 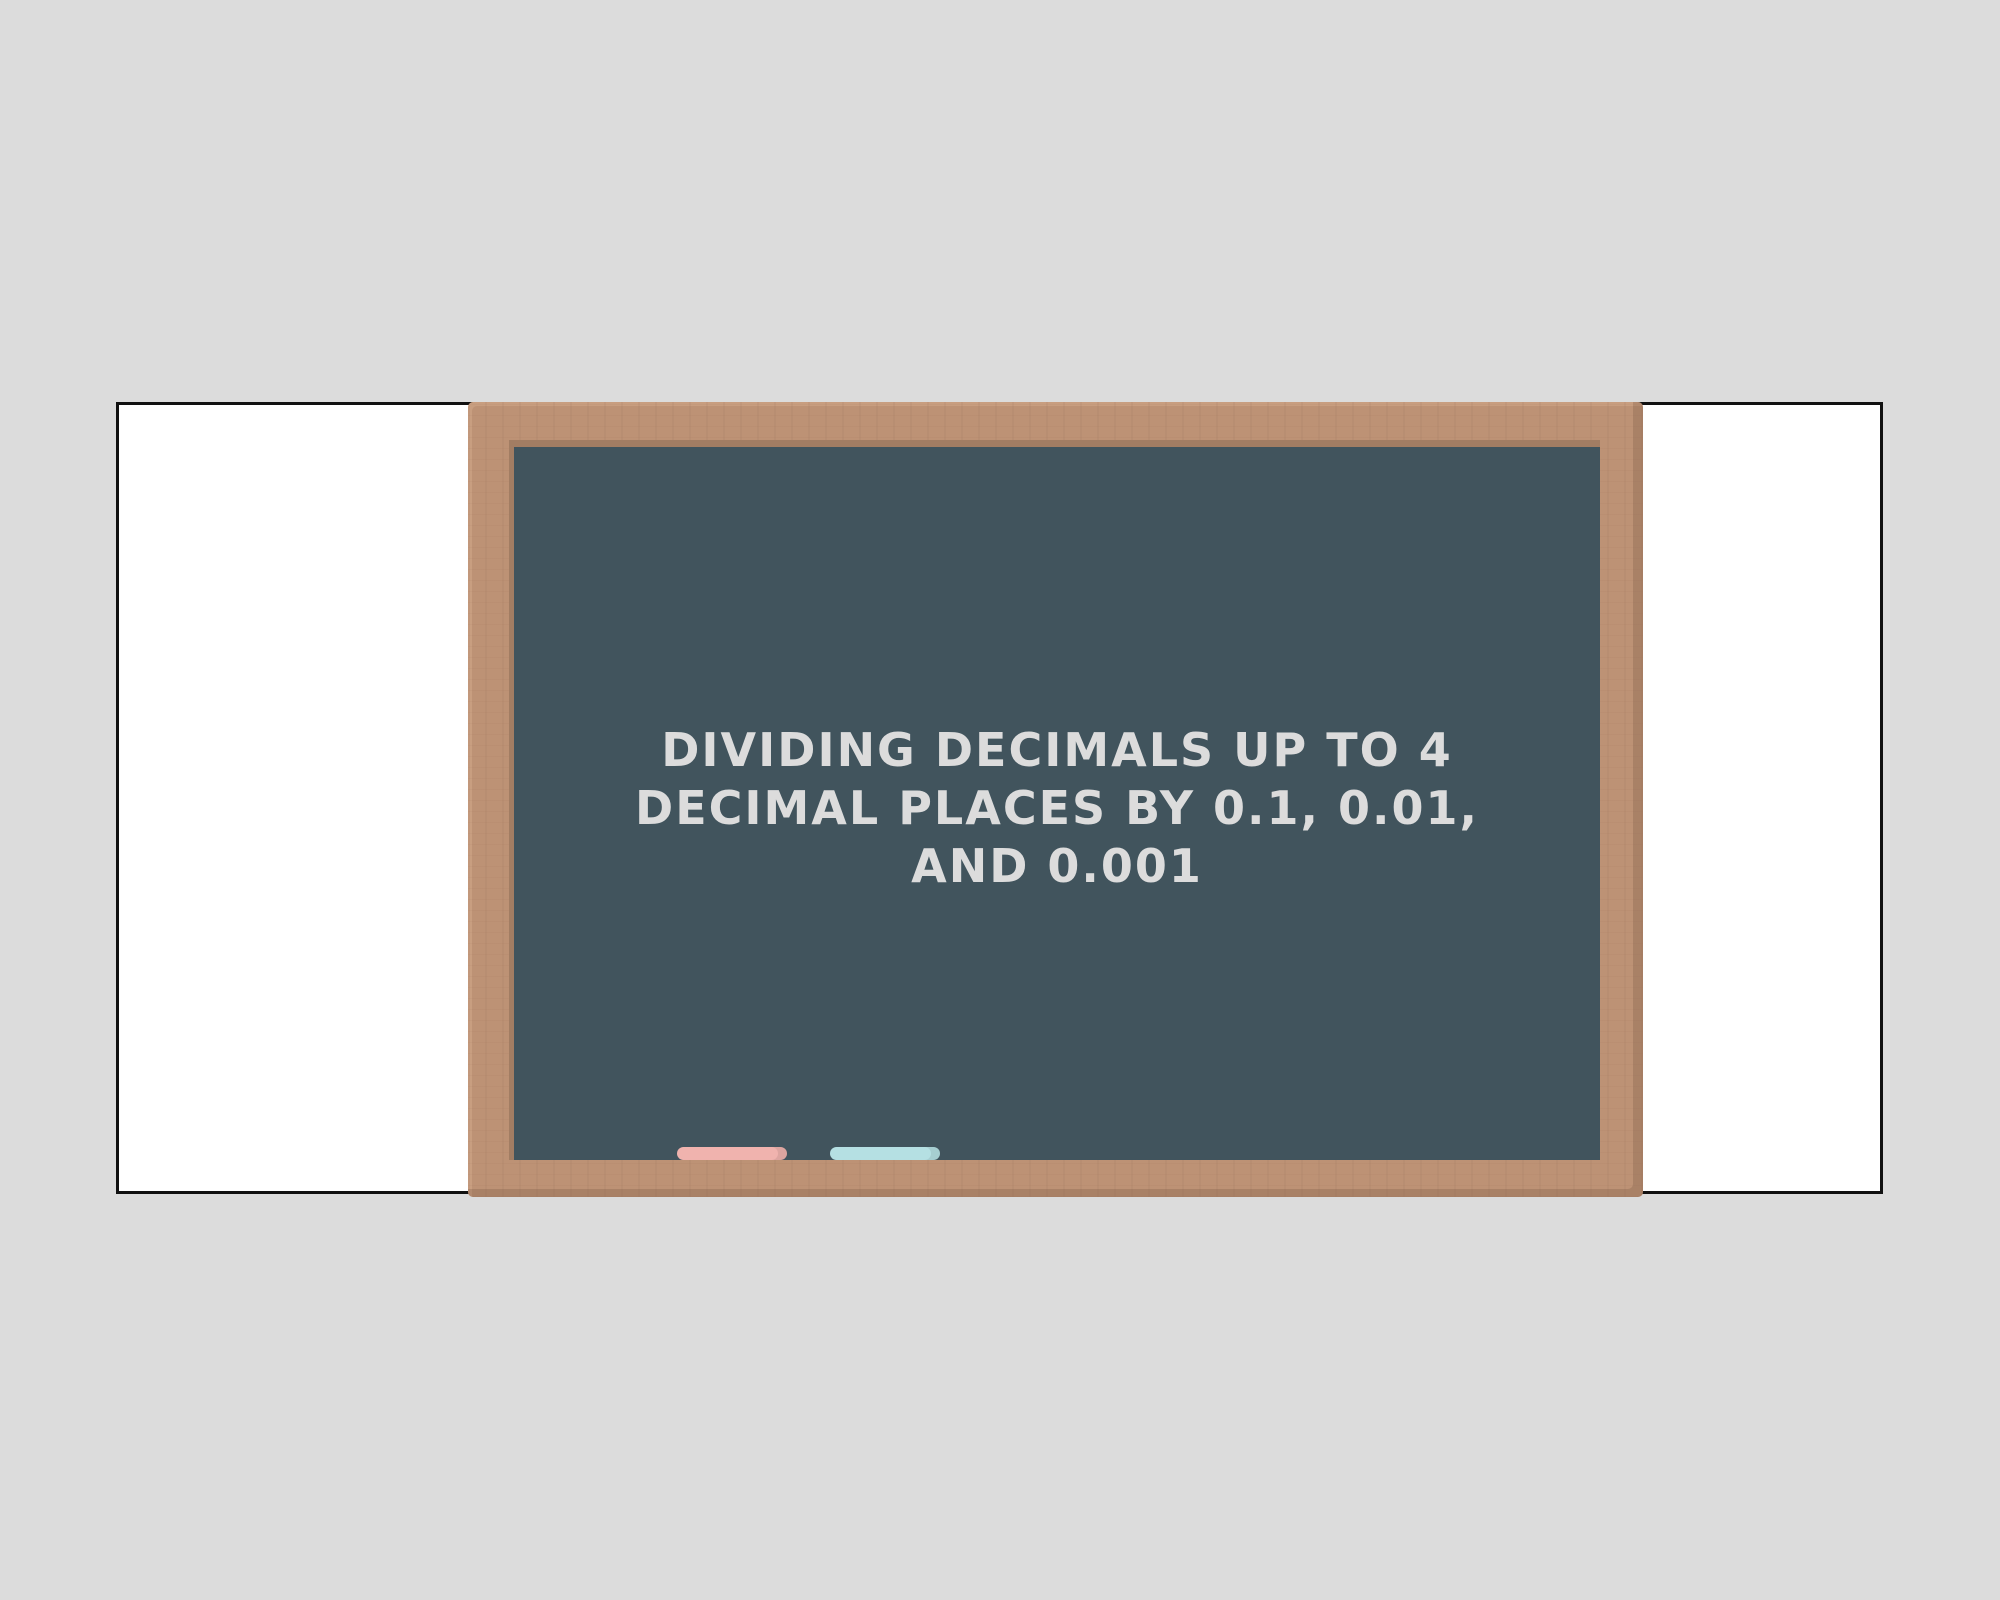 I want to click on pink-chalk-stick, so click(x=732, y=1153).